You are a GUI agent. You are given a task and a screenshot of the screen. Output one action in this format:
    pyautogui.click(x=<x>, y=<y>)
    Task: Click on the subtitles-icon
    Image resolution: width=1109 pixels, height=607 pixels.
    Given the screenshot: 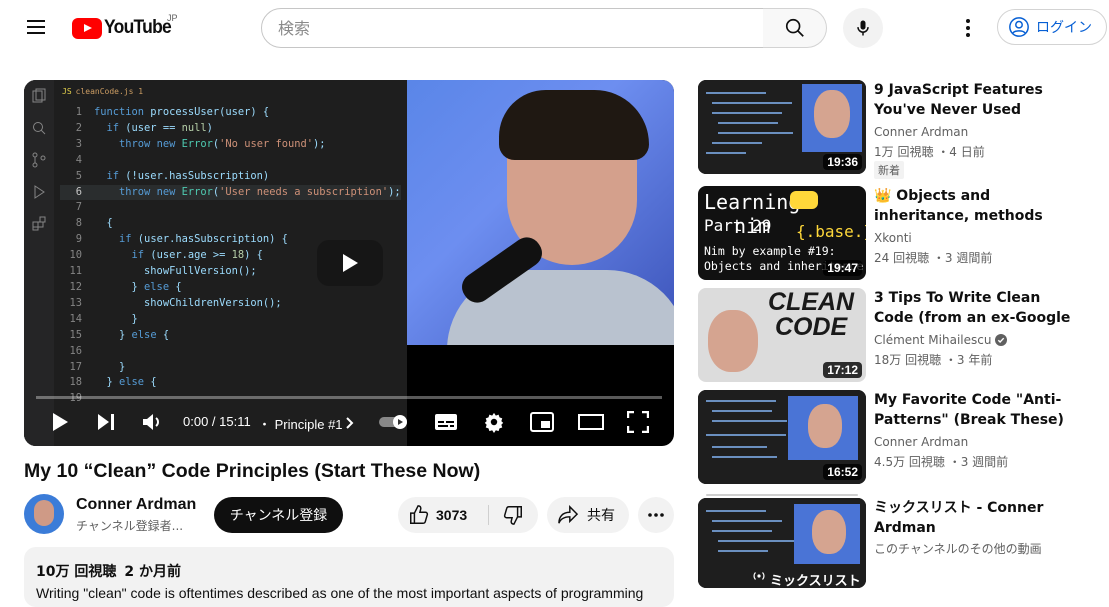 What is the action you would take?
    pyautogui.click(x=446, y=422)
    